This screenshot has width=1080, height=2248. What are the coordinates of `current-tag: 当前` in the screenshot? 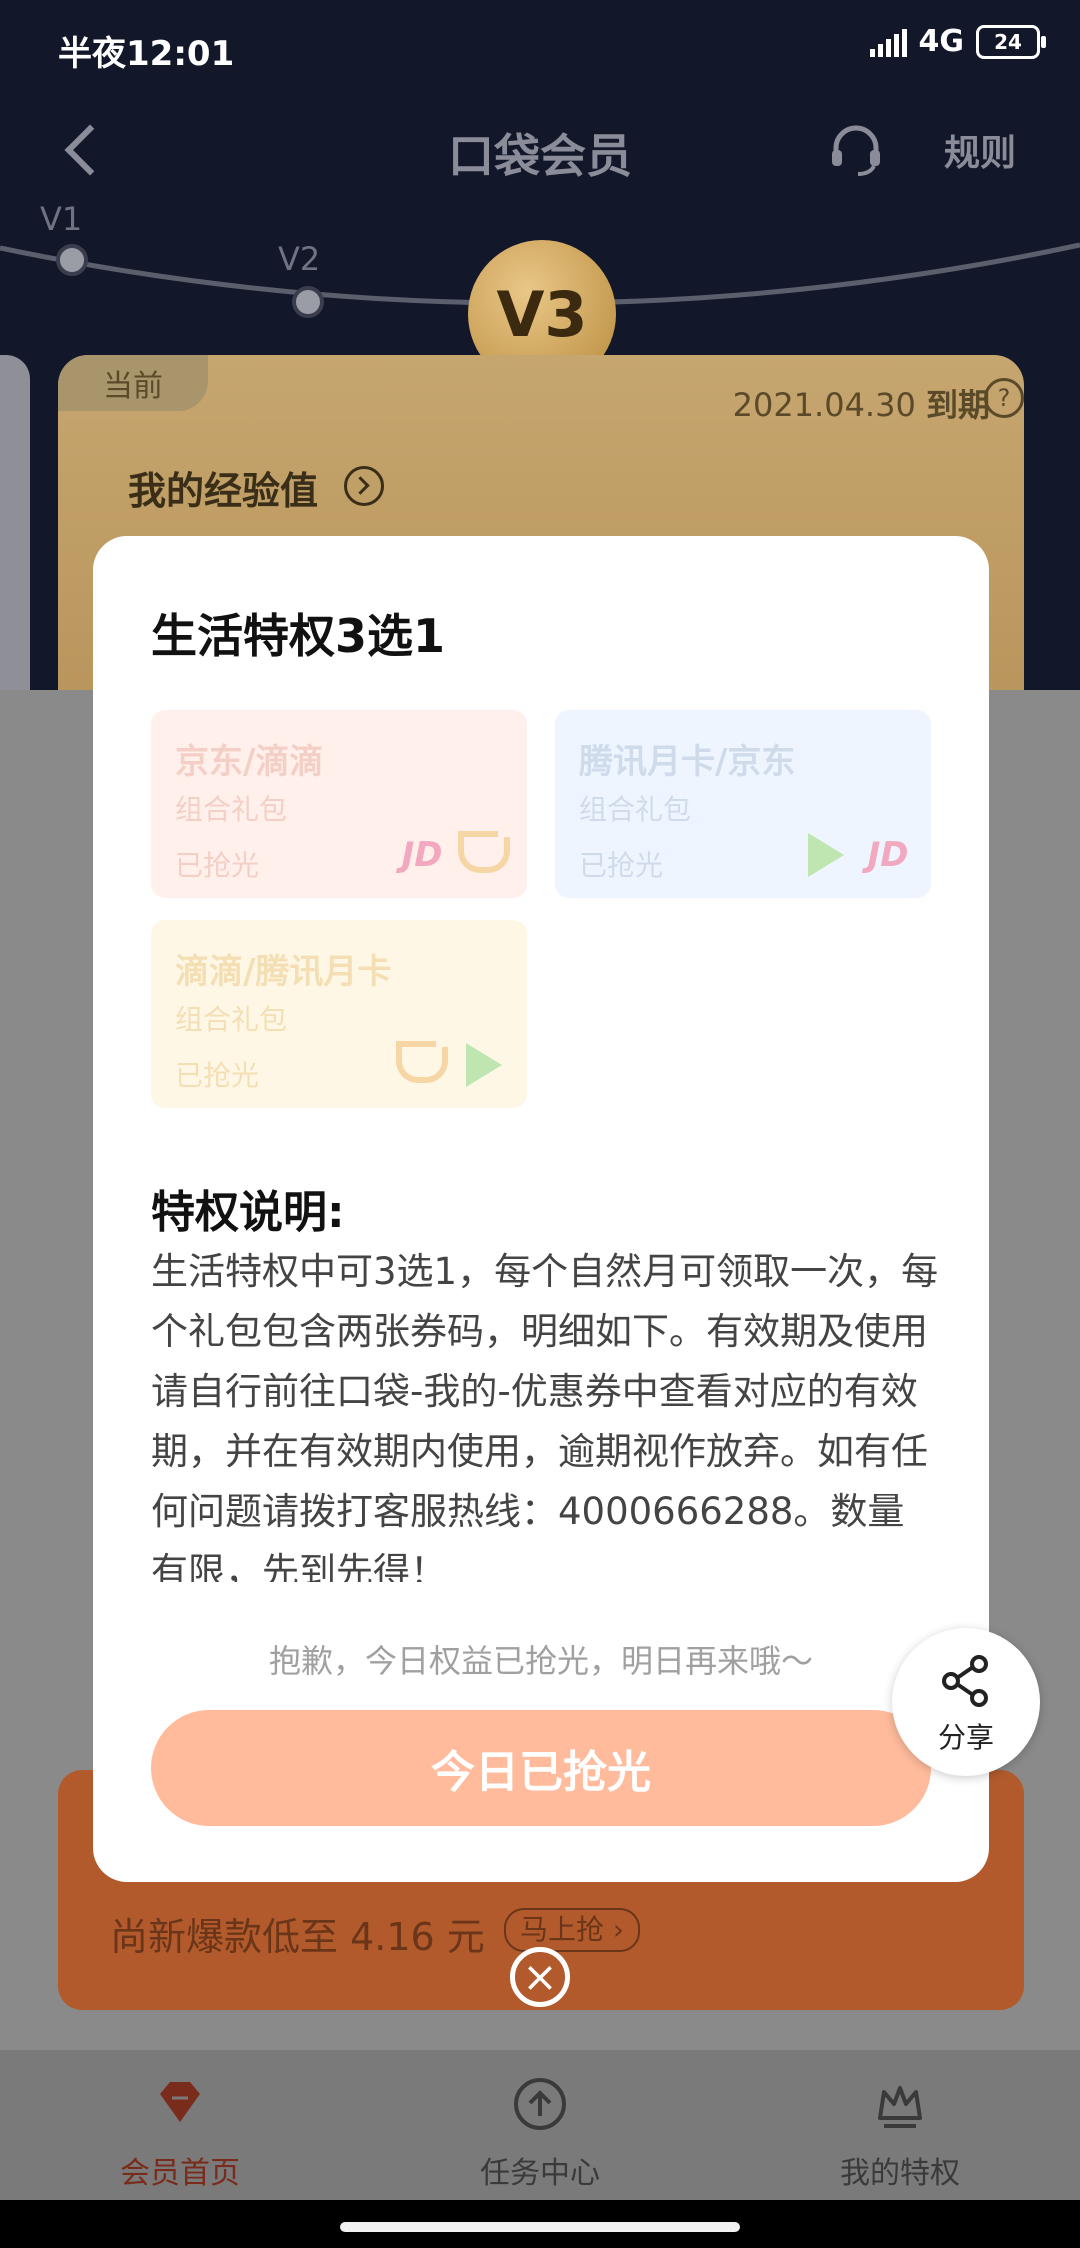 It's located at (133, 383).